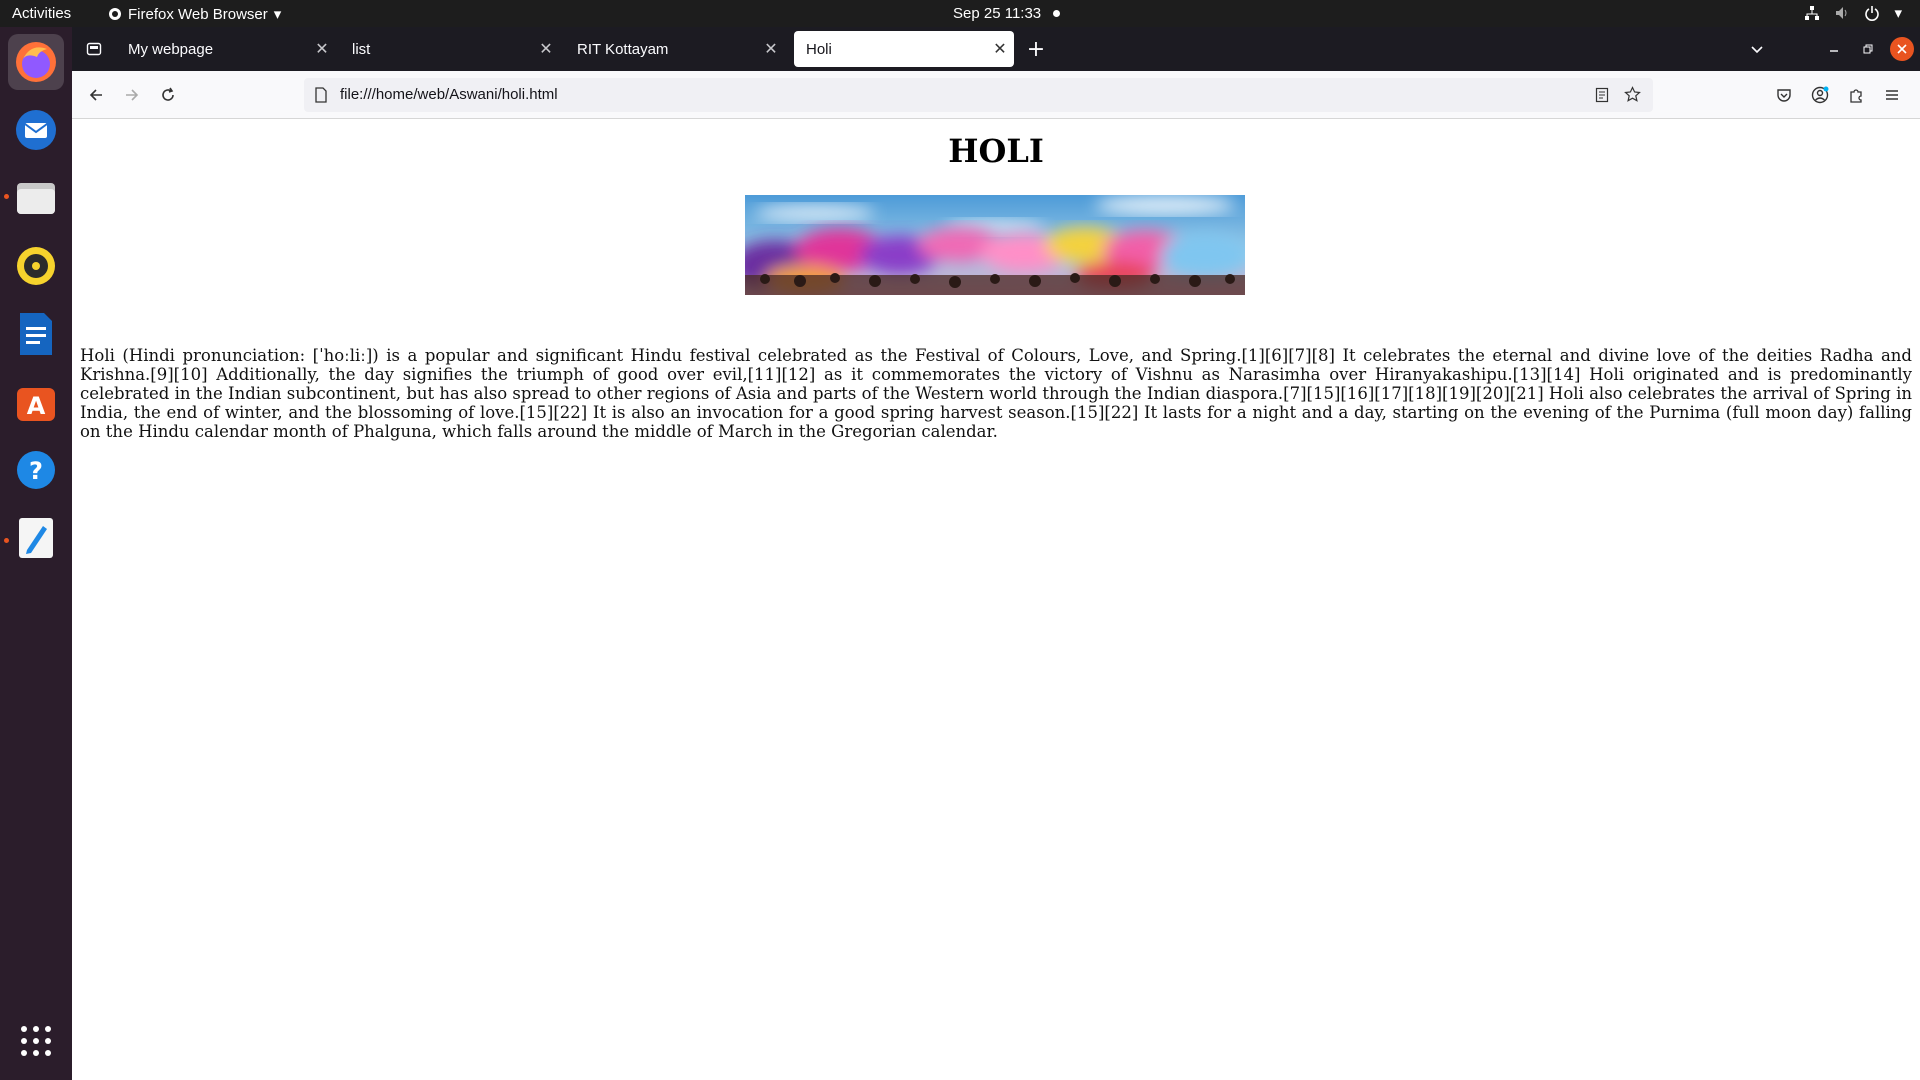  I want to click on back-arrow-icon, so click(95, 95).